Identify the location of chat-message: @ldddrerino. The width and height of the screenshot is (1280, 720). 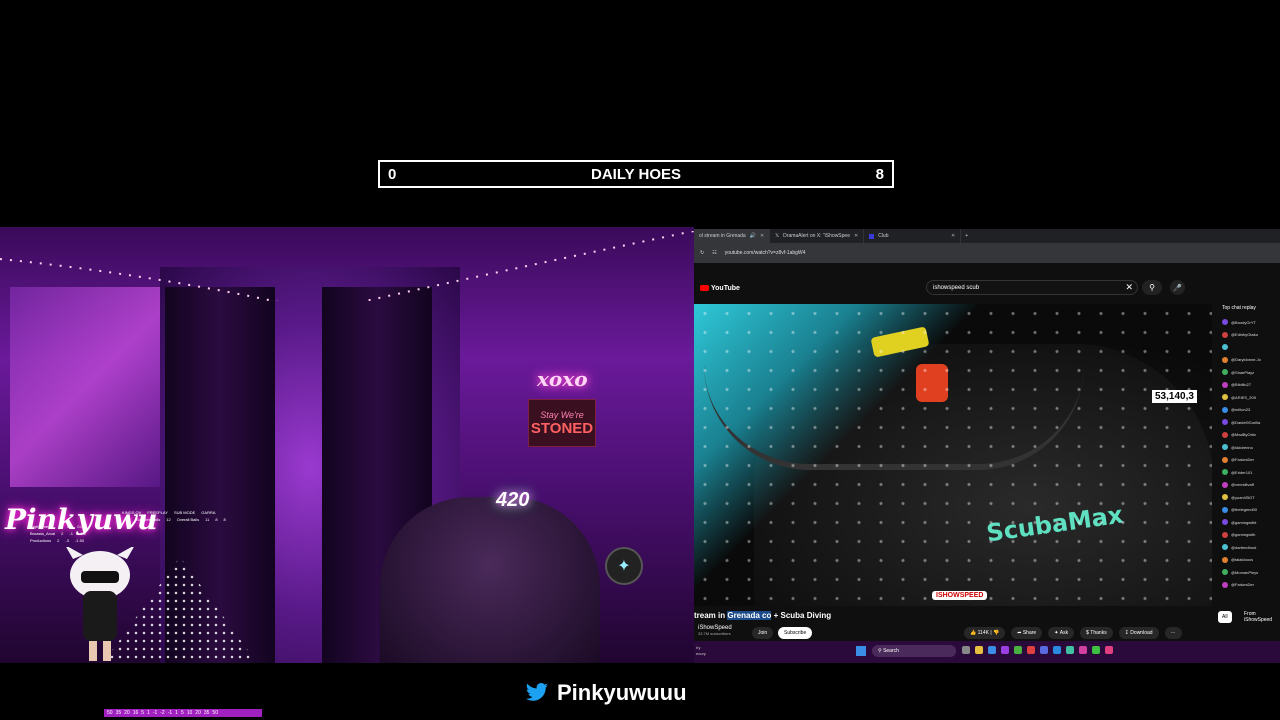
(1251, 447).